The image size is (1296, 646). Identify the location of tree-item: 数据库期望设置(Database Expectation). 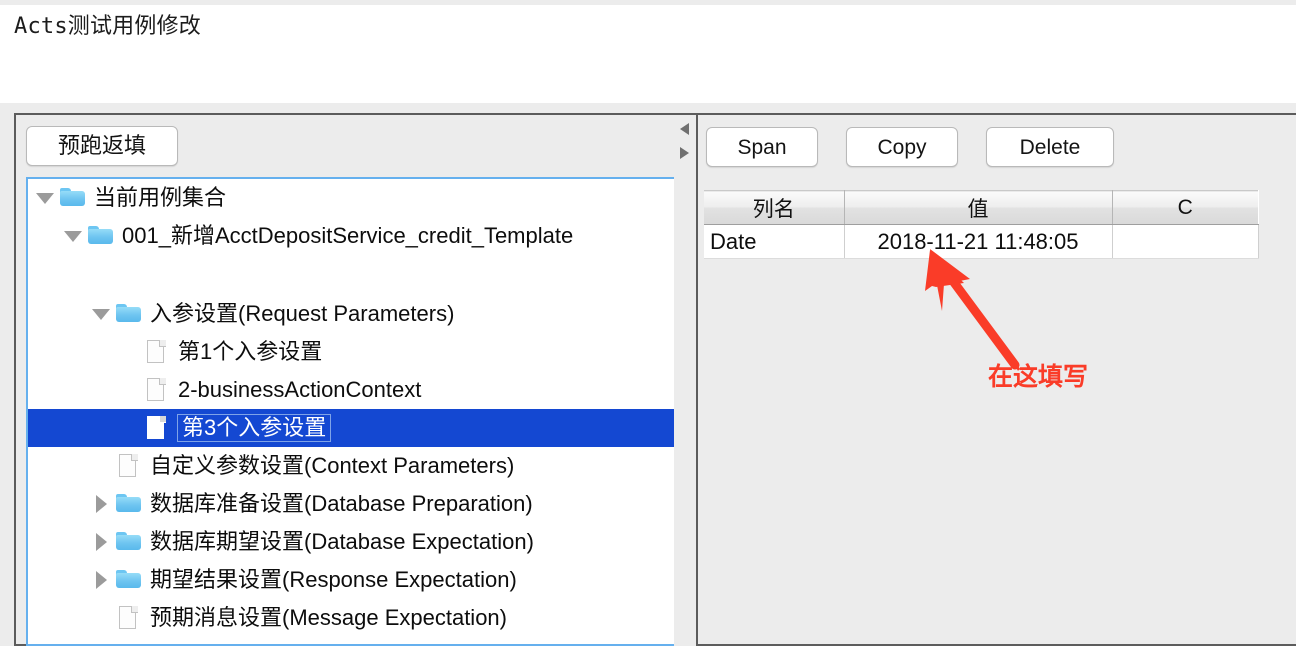
(353, 542).